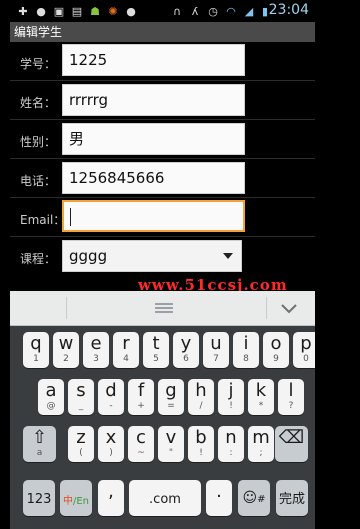  Describe the element at coordinates (261, 437) in the screenshot. I see `key-label: m` at that location.